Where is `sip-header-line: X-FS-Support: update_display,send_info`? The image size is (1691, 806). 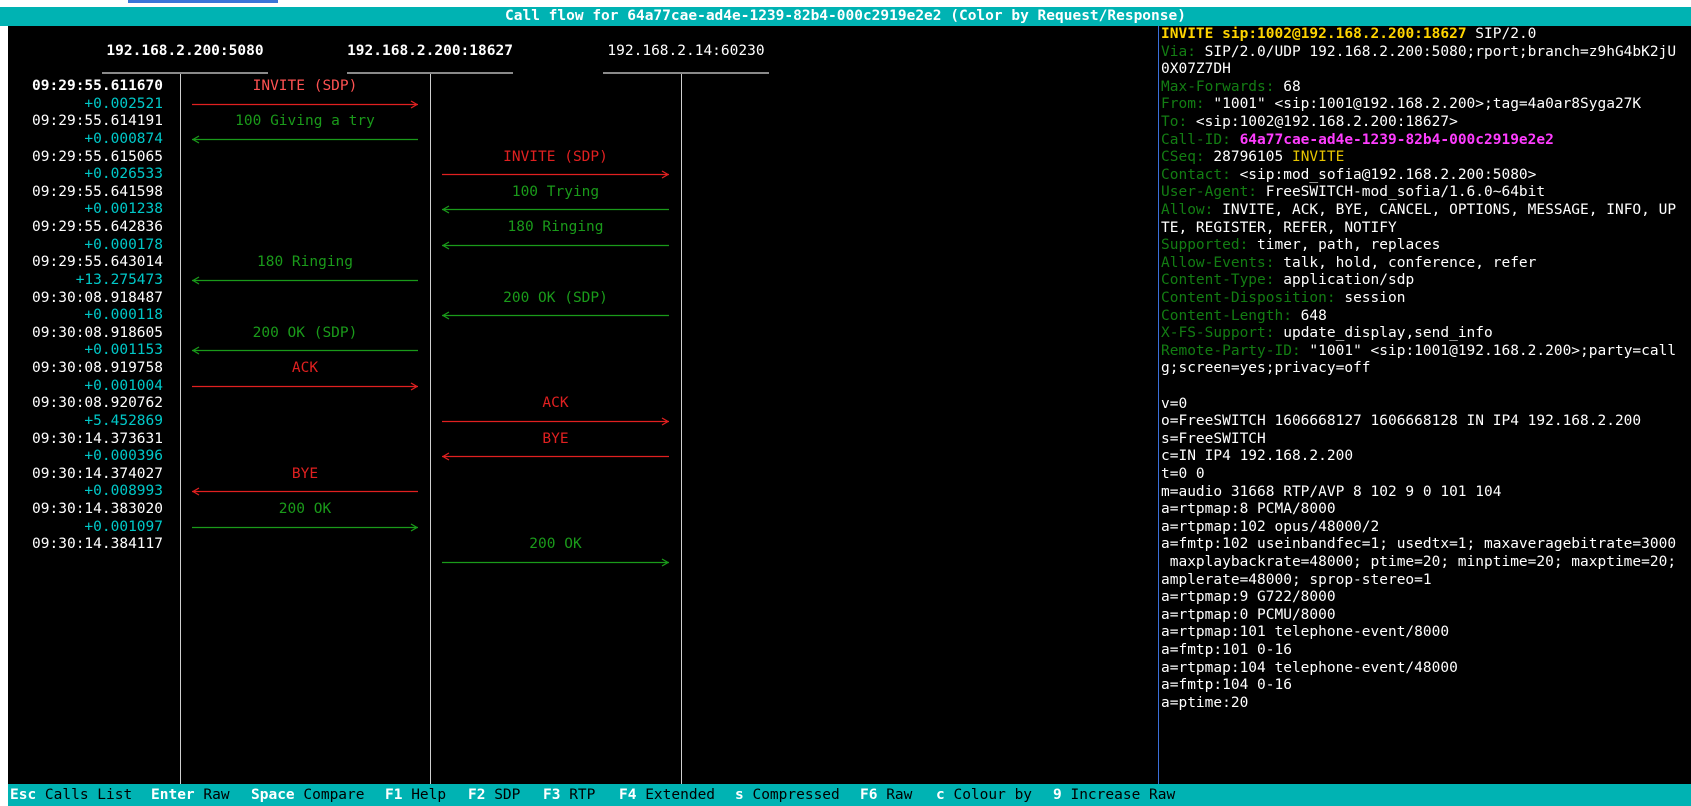
sip-header-line: X-FS-Support: update_display,send_info is located at coordinates (1327, 333).